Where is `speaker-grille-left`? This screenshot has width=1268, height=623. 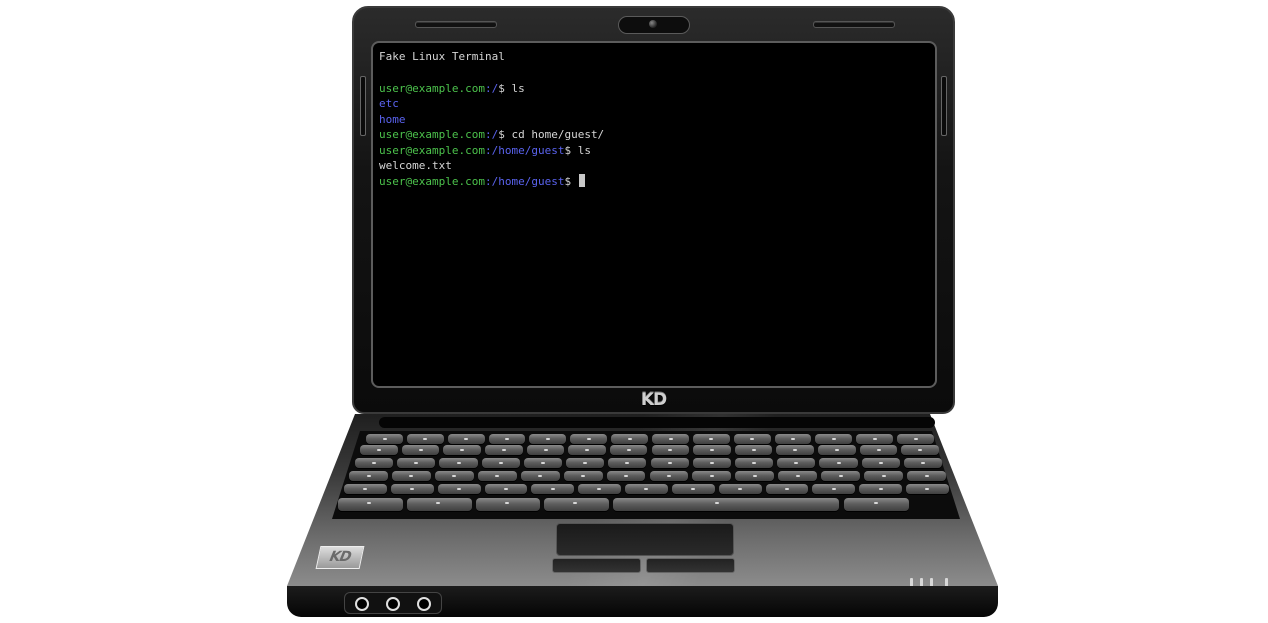 speaker-grille-left is located at coordinates (456, 24).